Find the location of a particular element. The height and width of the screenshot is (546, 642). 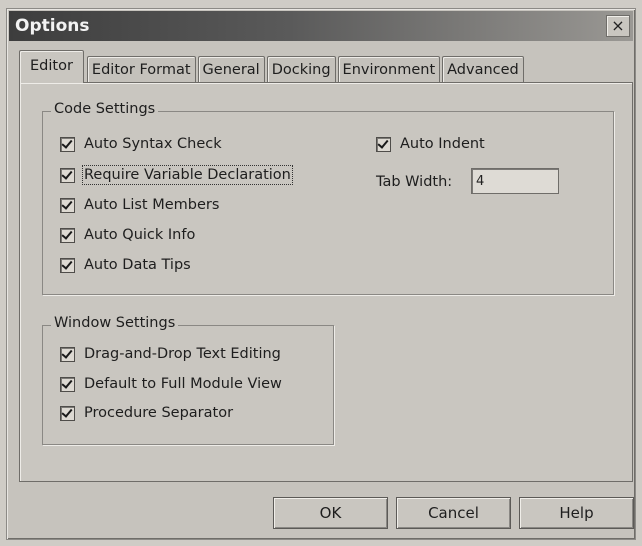

help-button: Help is located at coordinates (576, 513).